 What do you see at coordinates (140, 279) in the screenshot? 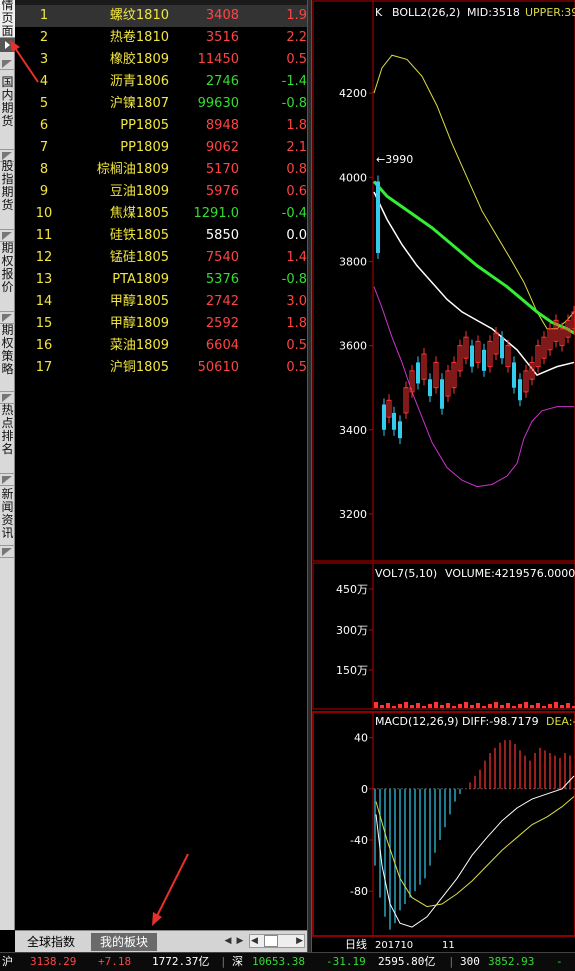
I see `contract-name: PTA1809` at bounding box center [140, 279].